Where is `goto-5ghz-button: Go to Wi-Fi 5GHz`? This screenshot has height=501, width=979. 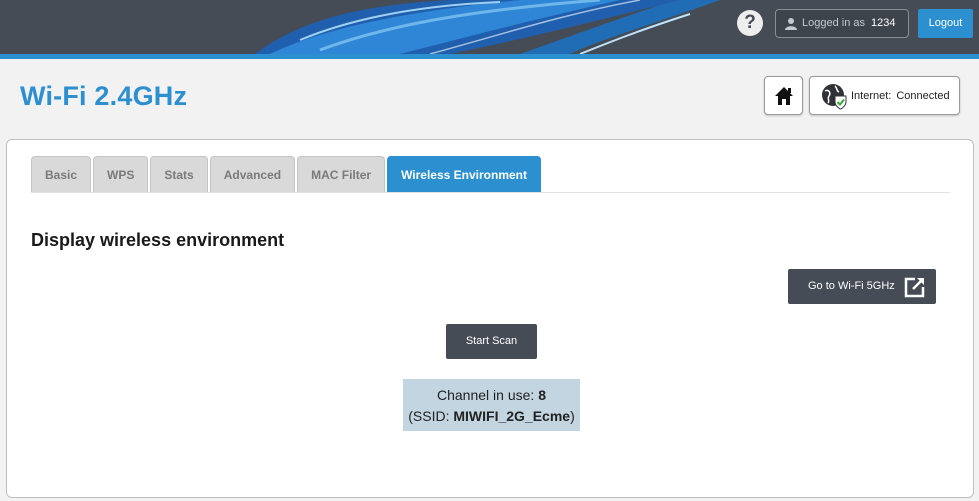
goto-5ghz-button: Go to Wi-Fi 5GHz is located at coordinates (862, 286).